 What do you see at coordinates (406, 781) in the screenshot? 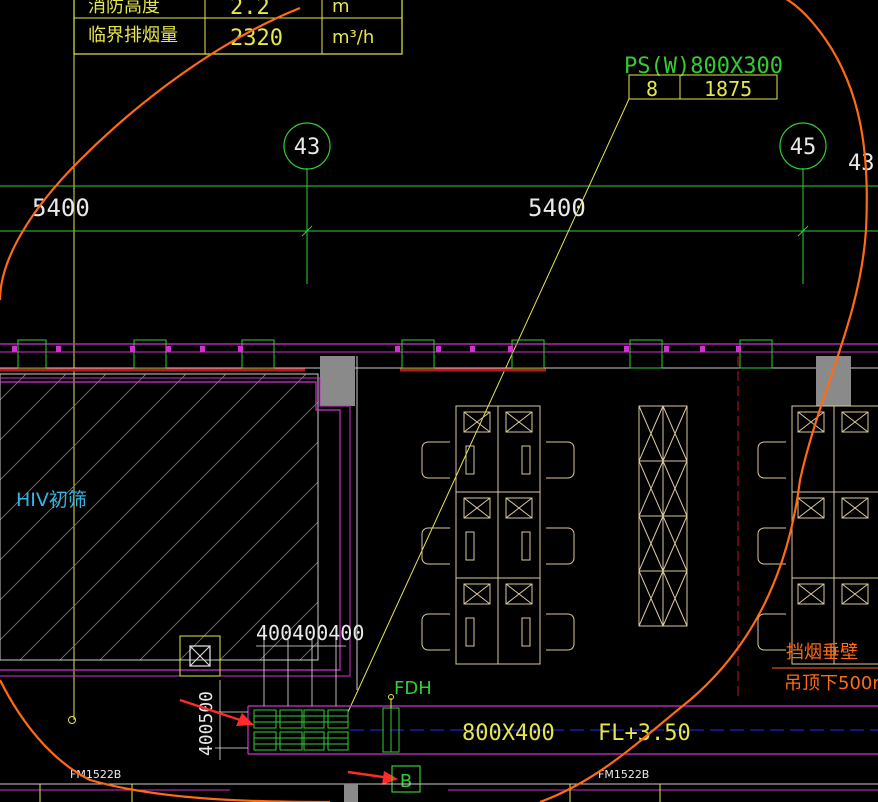
I see `b-marker-label: B` at bounding box center [406, 781].